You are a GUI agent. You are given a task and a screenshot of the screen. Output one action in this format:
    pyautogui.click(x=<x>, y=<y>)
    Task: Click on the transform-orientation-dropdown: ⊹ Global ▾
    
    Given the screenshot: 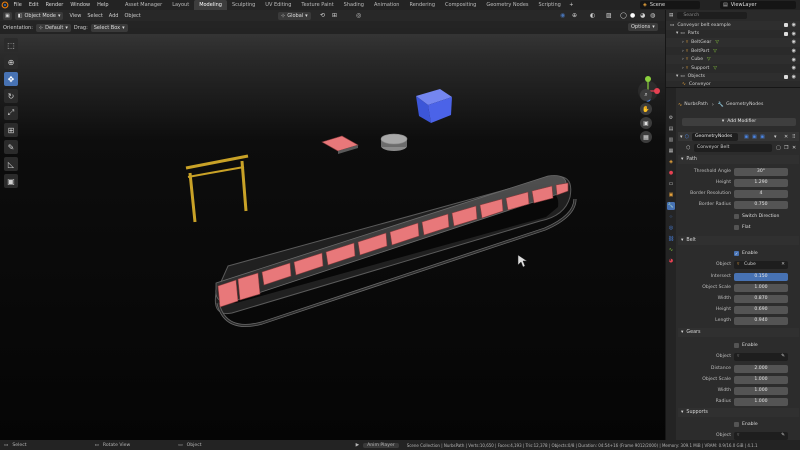 What is the action you would take?
    pyautogui.click(x=294, y=15)
    